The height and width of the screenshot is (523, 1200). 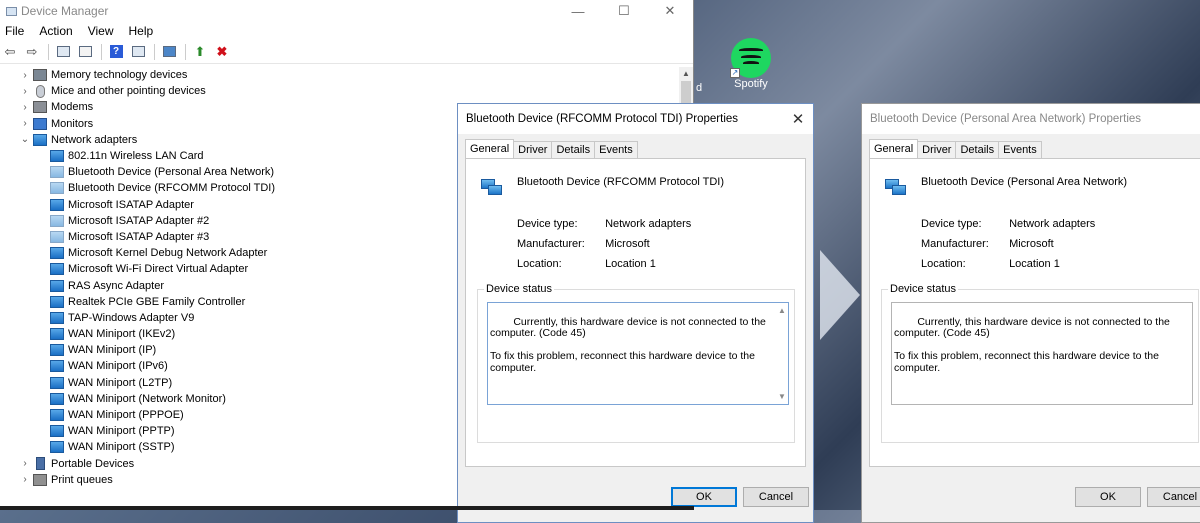 What do you see at coordinates (346, 75) in the screenshot?
I see `tree-category: › Memory technology devices` at bounding box center [346, 75].